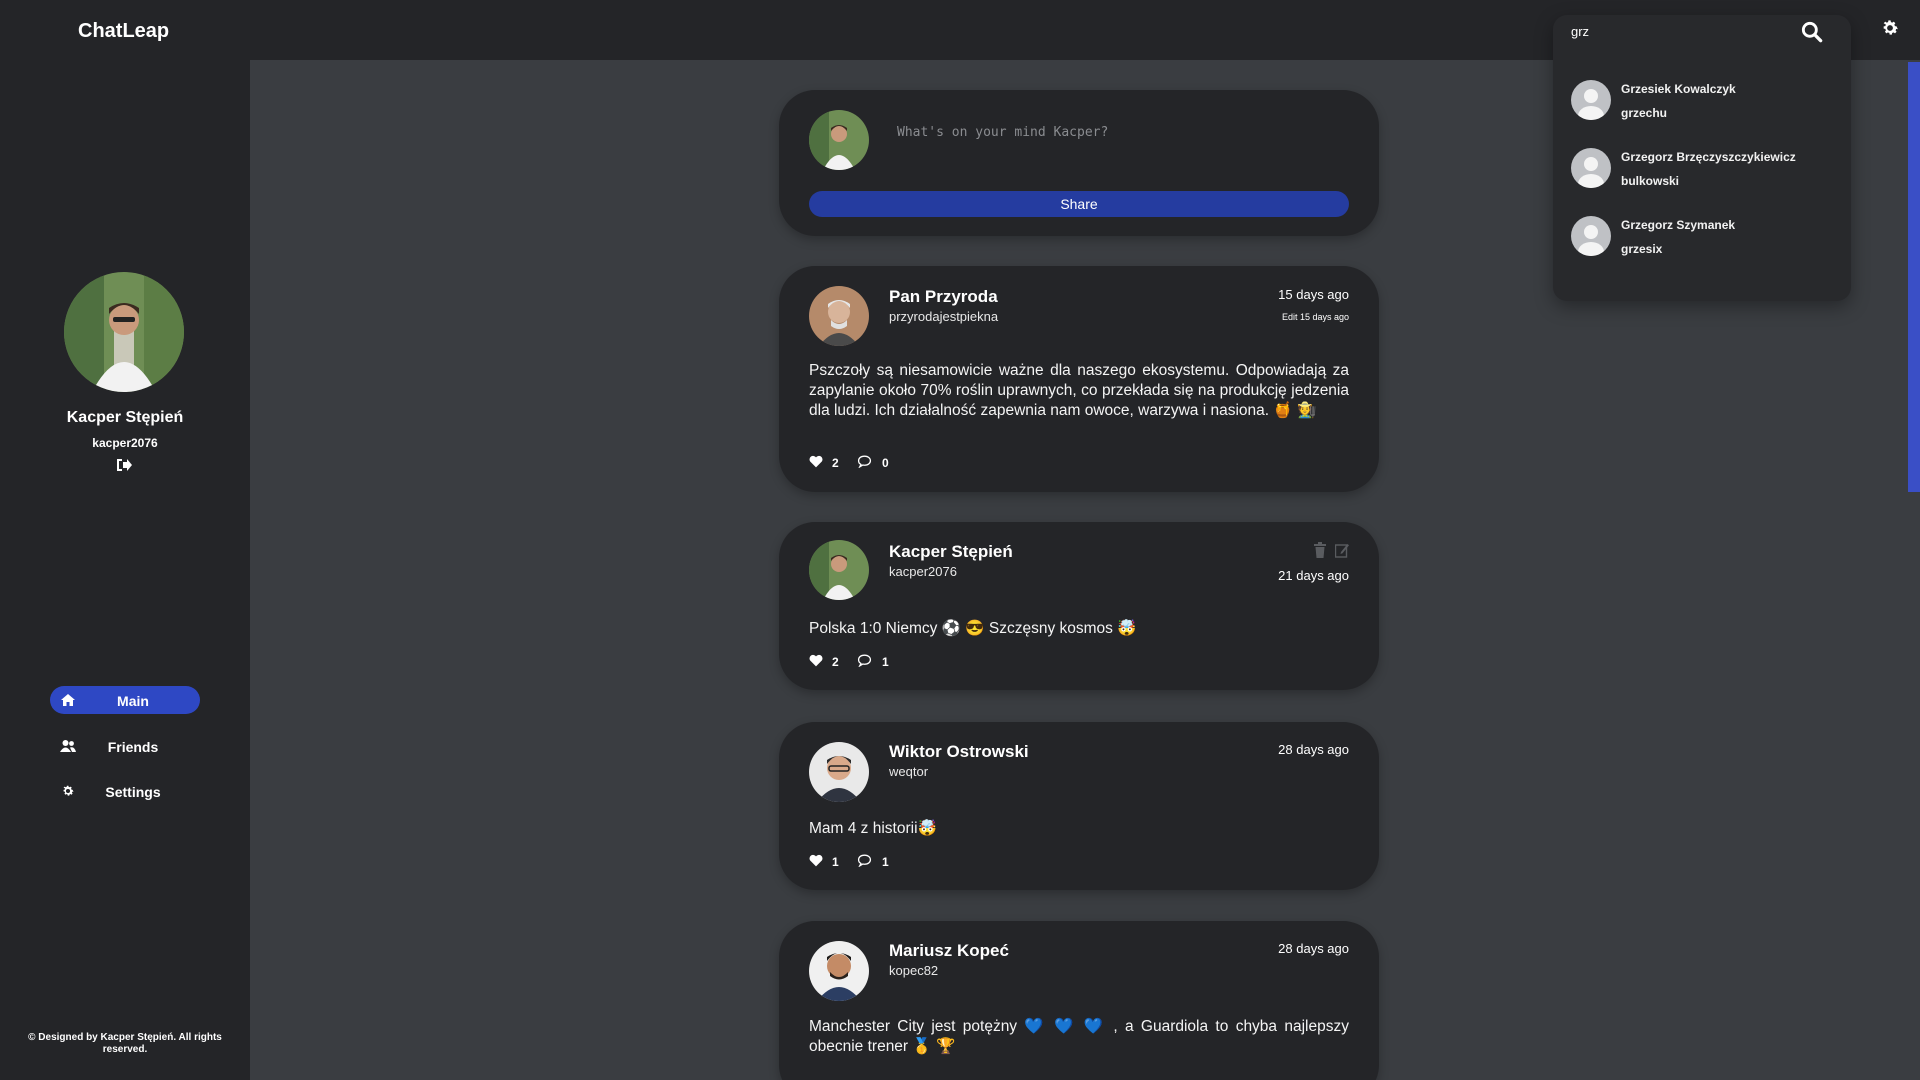  I want to click on nav-item-settings: Settings, so click(125, 791).